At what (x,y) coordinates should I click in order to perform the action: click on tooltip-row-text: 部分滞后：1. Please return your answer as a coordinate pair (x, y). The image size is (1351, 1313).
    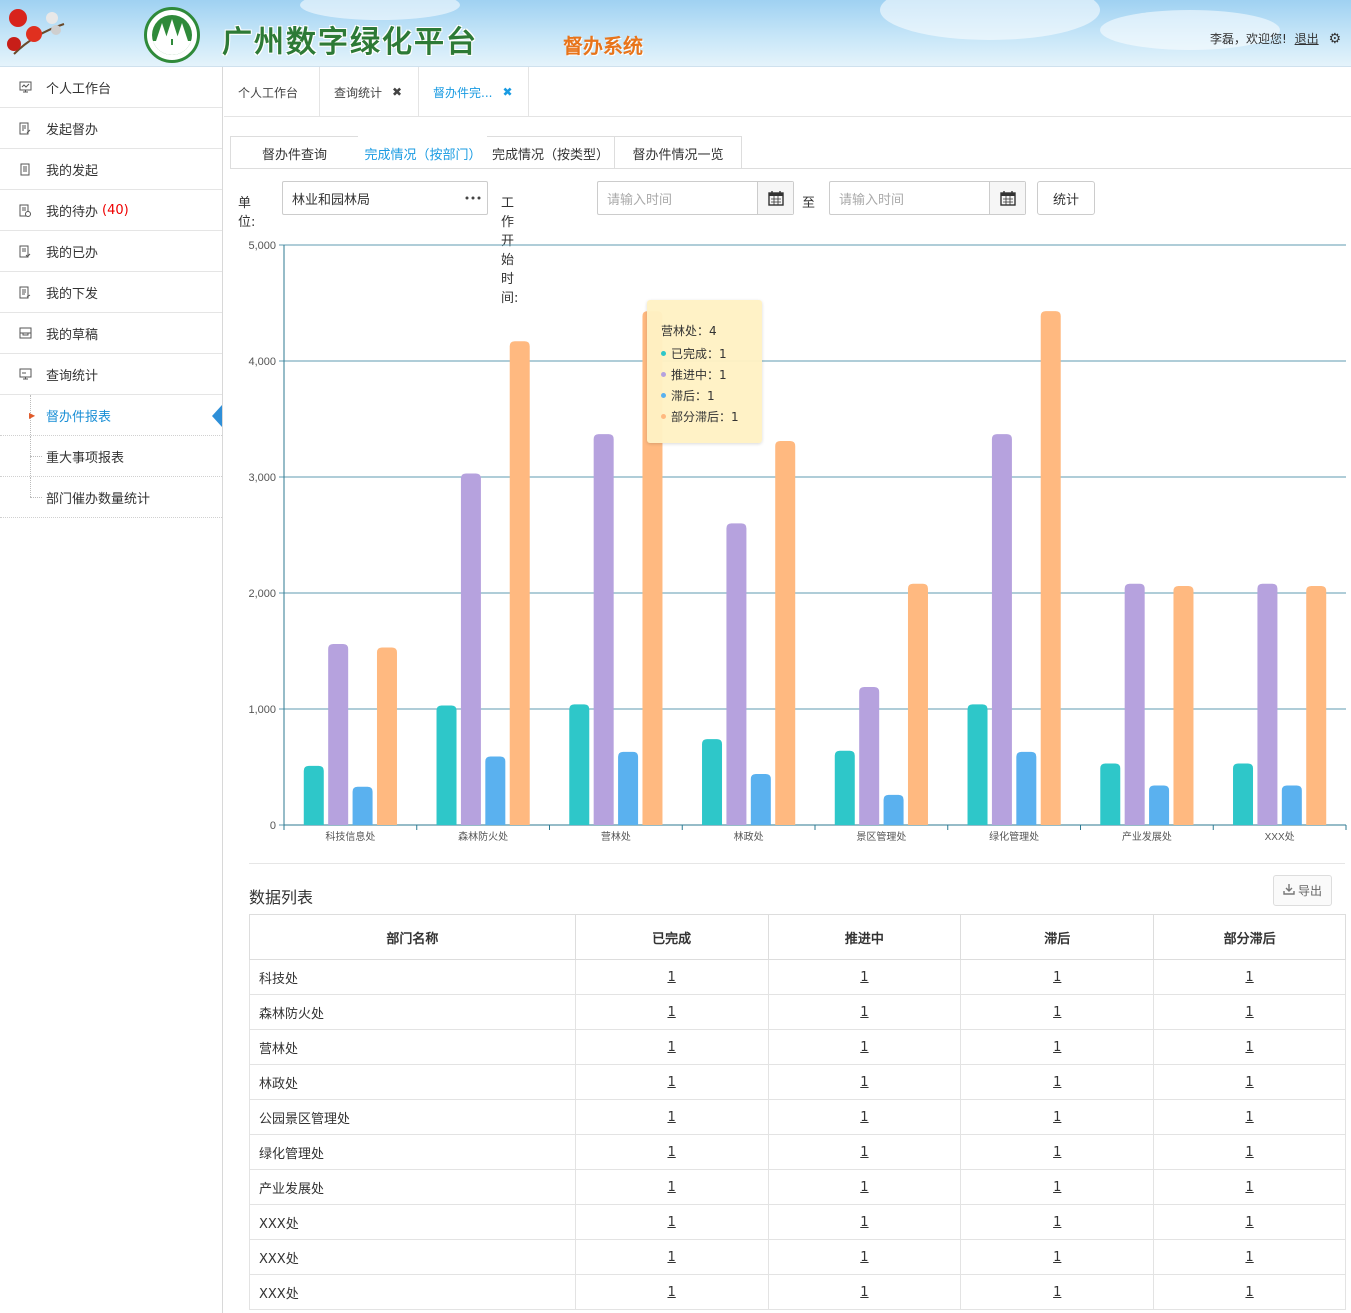
    Looking at the image, I should click on (705, 417).